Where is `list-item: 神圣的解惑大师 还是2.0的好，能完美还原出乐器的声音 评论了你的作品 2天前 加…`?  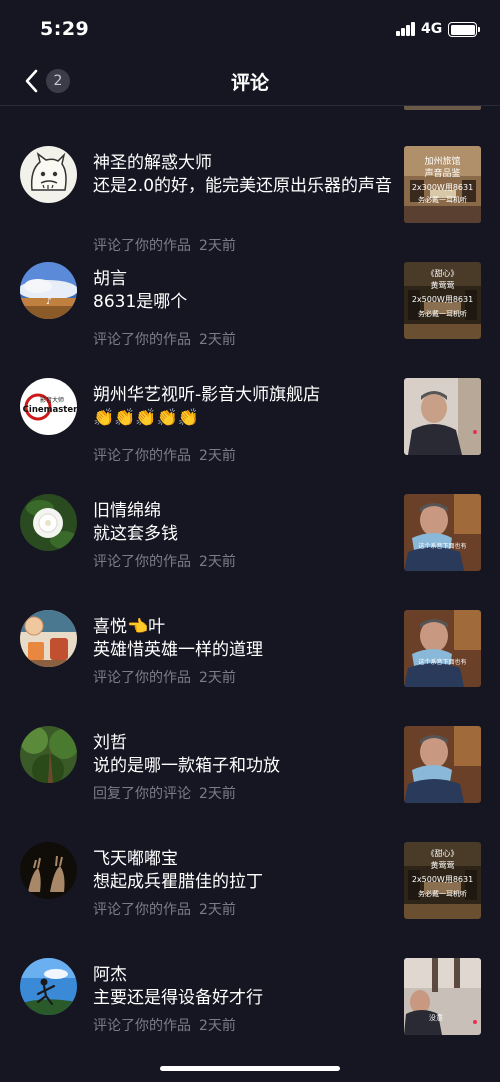 list-item: 神圣的解惑大师 还是2.0的好，能完美还原出乐器的声音 评论了你的作品 2天前 加… is located at coordinates (250, 187).